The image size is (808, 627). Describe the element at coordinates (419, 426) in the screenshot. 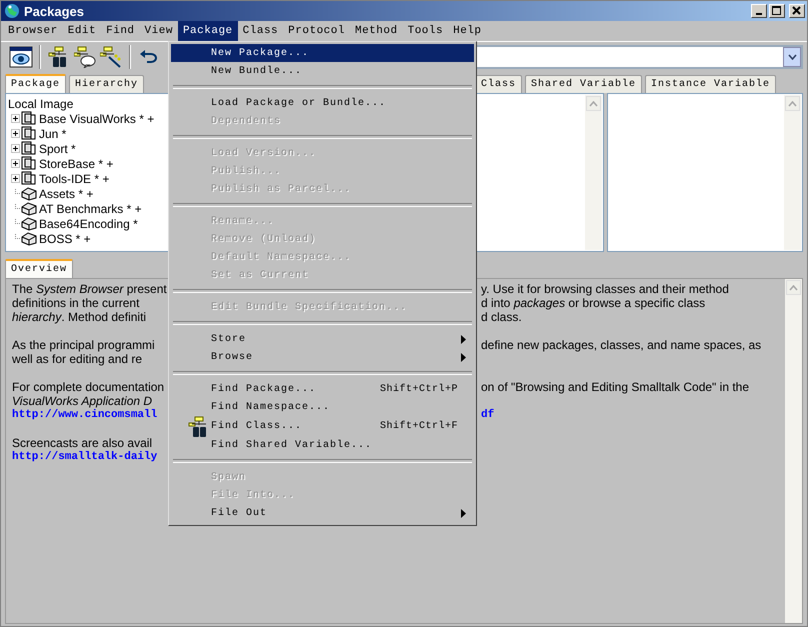

I see `shortcut-text: Shift+Ctrl+F` at that location.